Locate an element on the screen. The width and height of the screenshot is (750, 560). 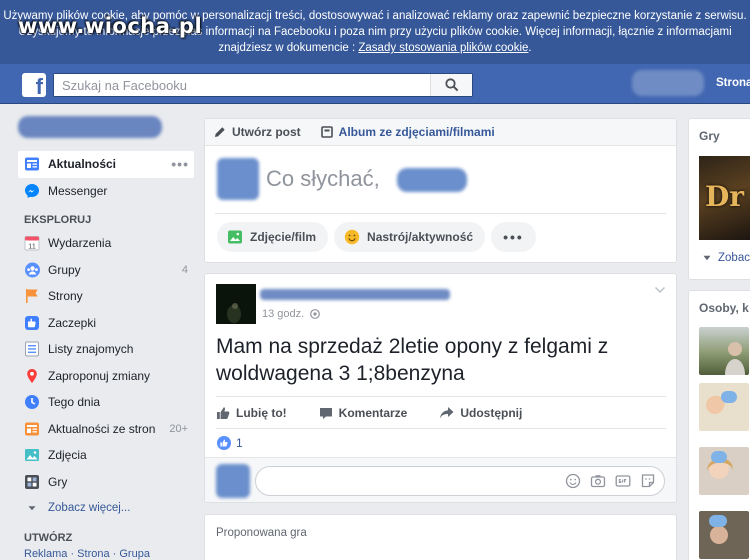
camera-icon is located at coordinates (598, 481).